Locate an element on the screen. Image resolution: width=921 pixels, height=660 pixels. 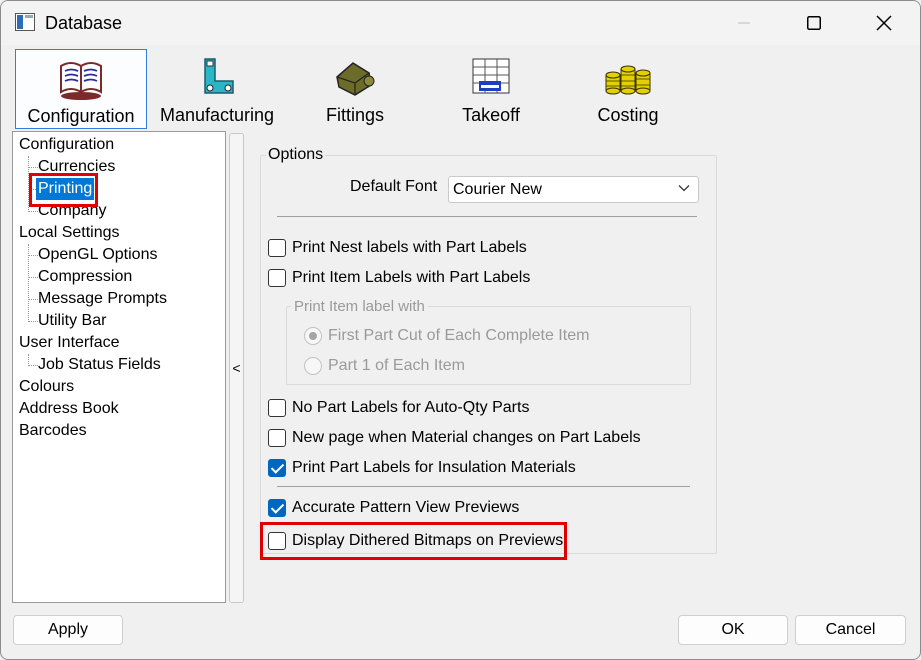
toolbar-label: Manufacturing is located at coordinates (217, 115).